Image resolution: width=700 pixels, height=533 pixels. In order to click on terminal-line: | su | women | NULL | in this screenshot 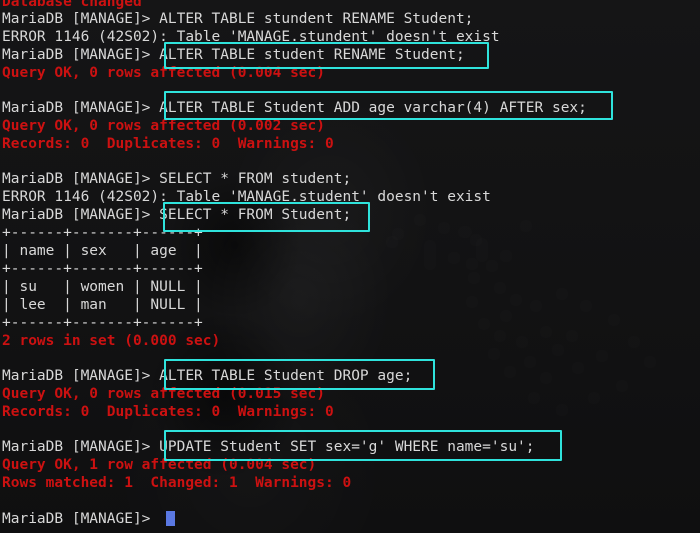, I will do `click(102, 287)`.